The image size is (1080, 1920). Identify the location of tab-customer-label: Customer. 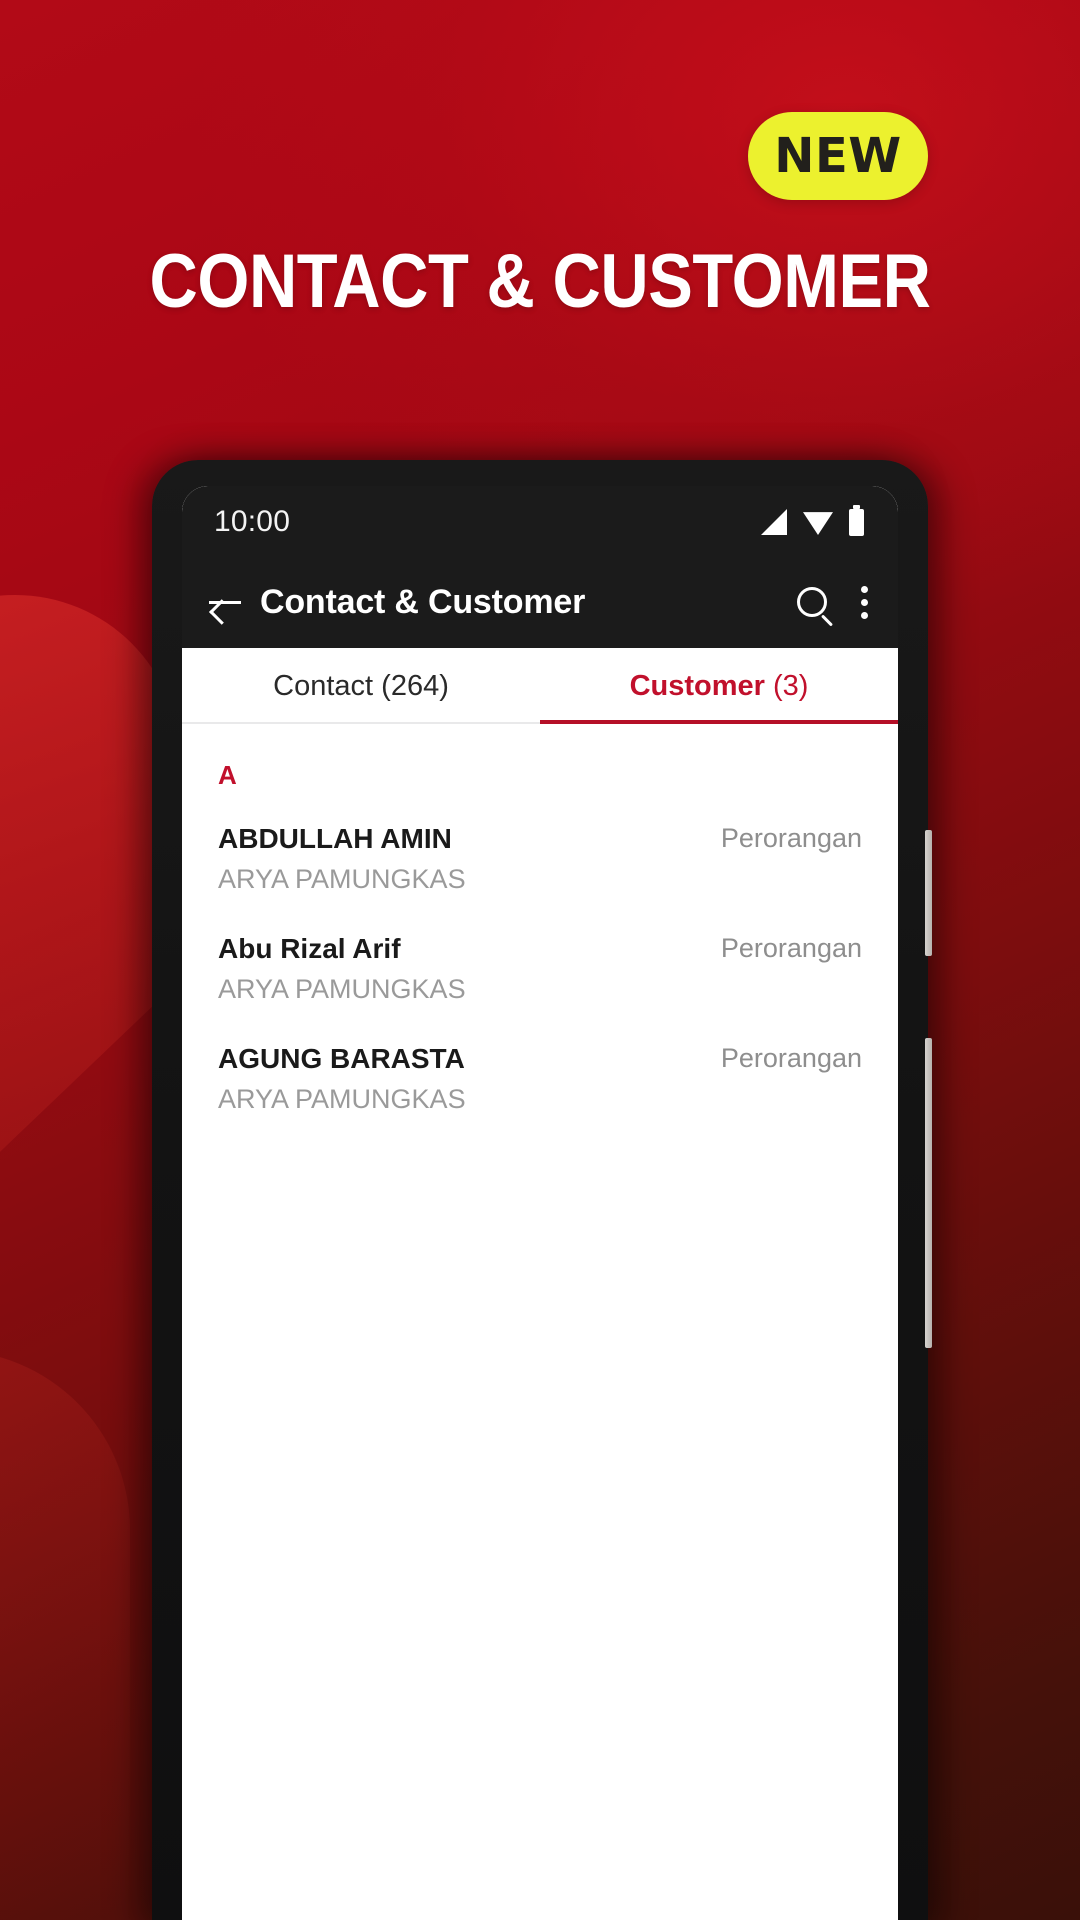
(697, 685).